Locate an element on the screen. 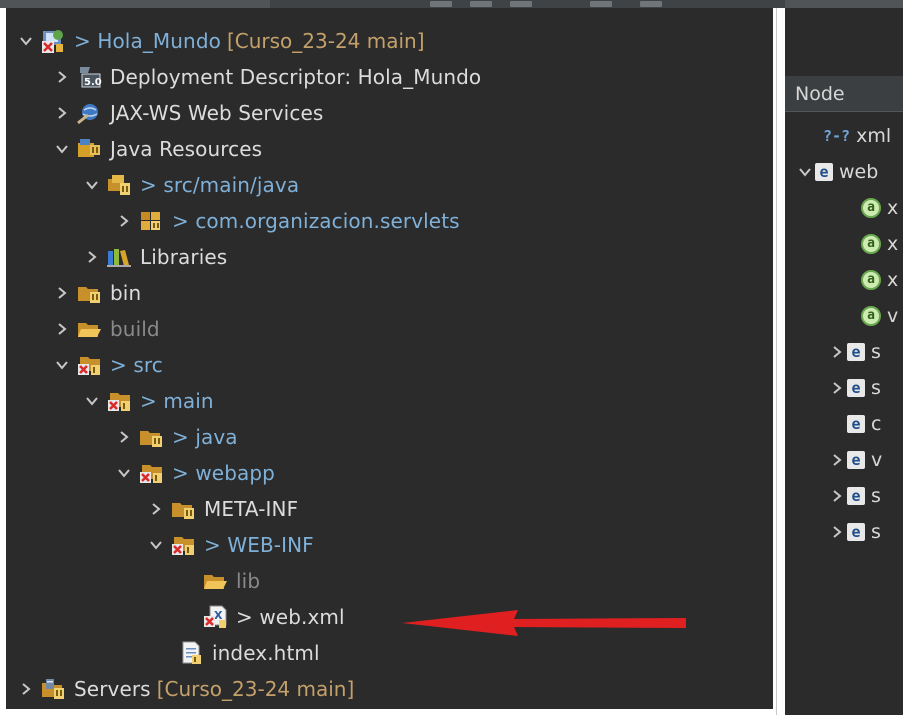 This screenshot has width=903, height=715. tree-row-web-inf: > WEB-INF is located at coordinates (230, 545).